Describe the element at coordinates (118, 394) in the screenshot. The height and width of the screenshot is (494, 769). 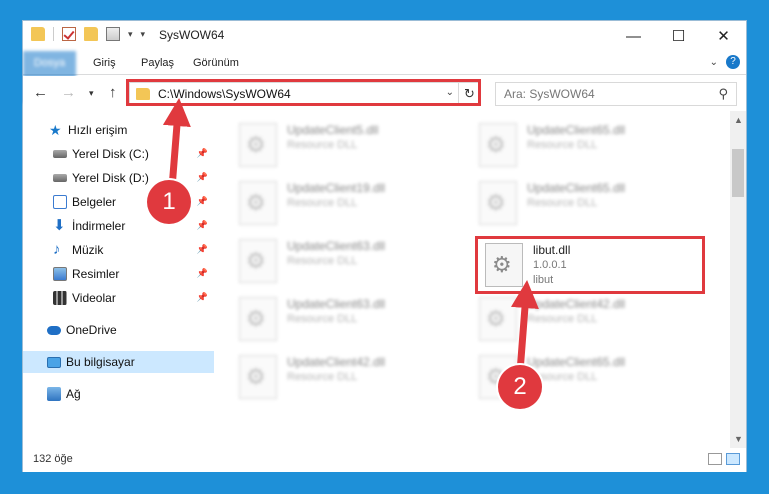
I see `sidebar-item-network: Ağ` at that location.